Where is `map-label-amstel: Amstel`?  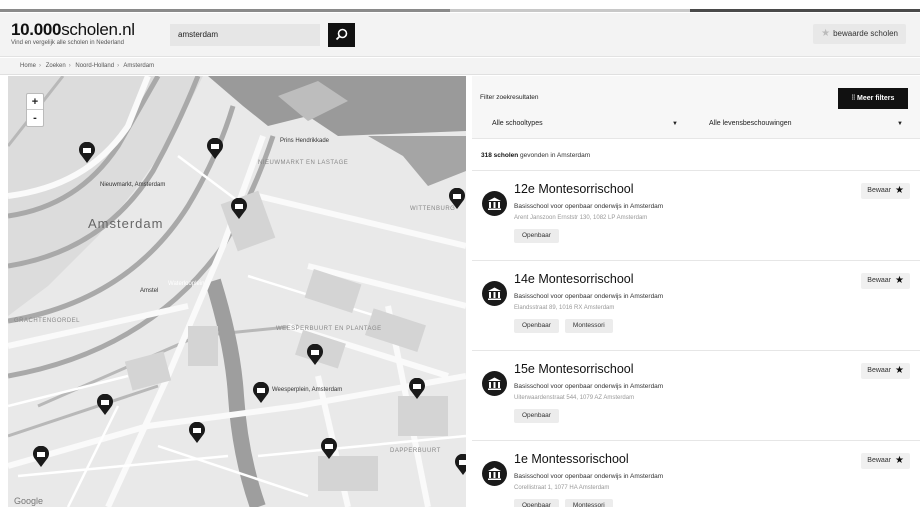 map-label-amstel: Amstel is located at coordinates (149, 291).